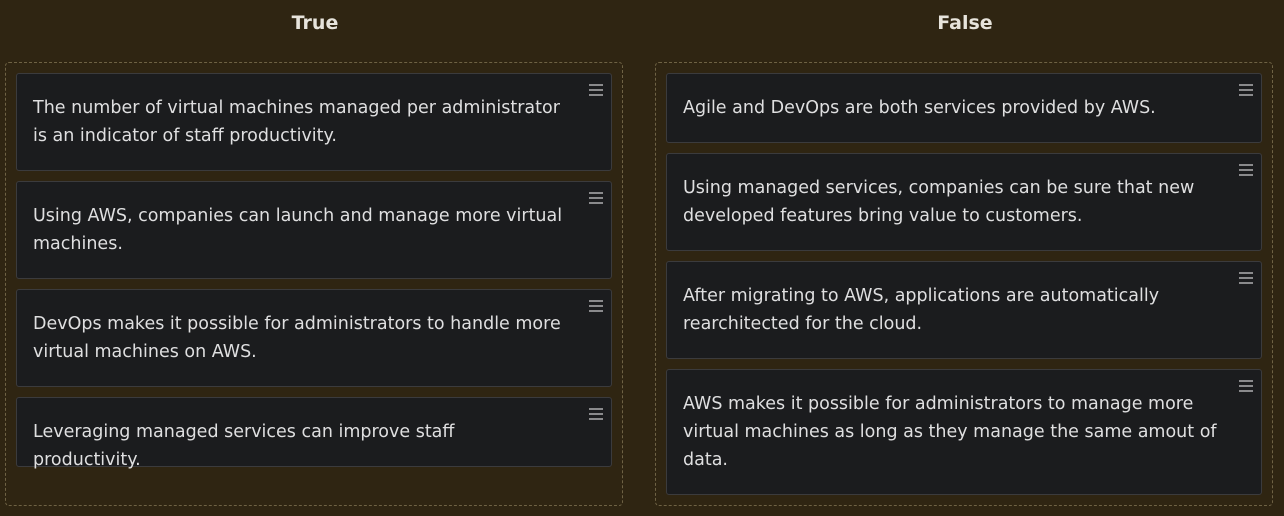  What do you see at coordinates (965, 23) in the screenshot?
I see `false-column-title: False` at bounding box center [965, 23].